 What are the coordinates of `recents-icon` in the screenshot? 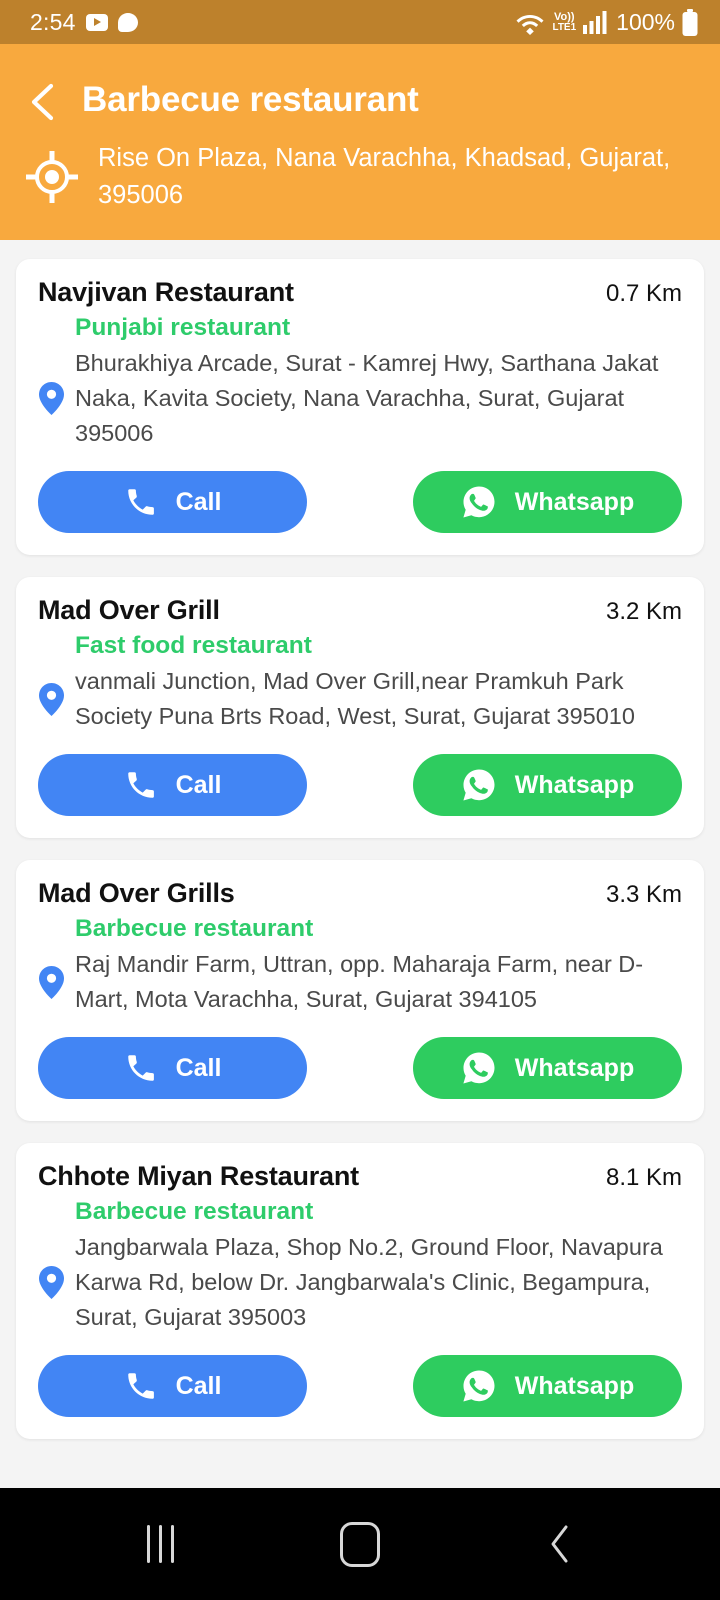 It's located at (160, 1544).